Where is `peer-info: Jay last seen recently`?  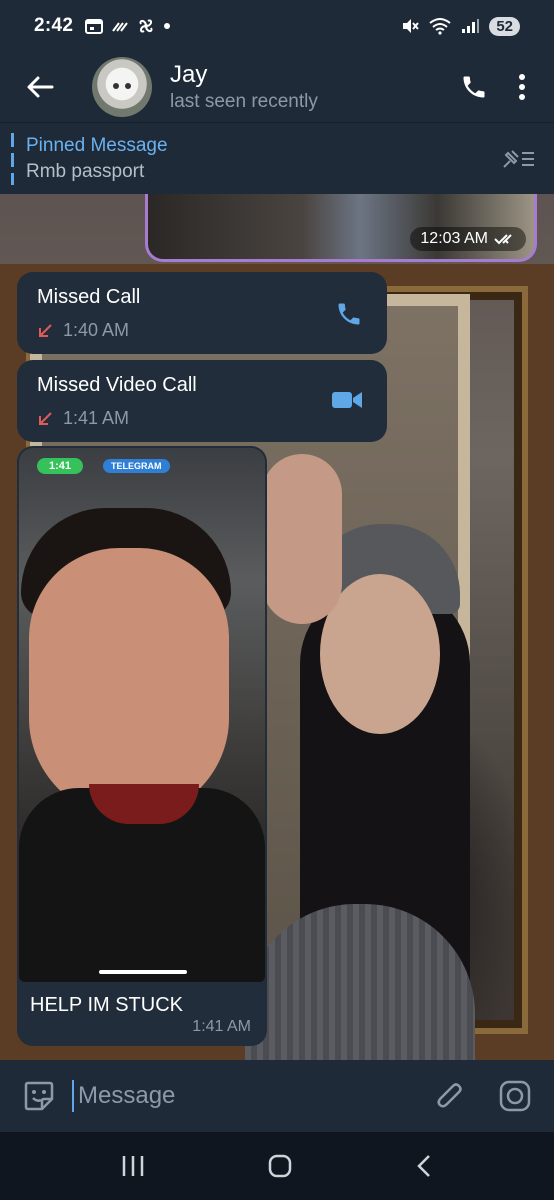 peer-info: Jay last seen recently is located at coordinates (244, 87).